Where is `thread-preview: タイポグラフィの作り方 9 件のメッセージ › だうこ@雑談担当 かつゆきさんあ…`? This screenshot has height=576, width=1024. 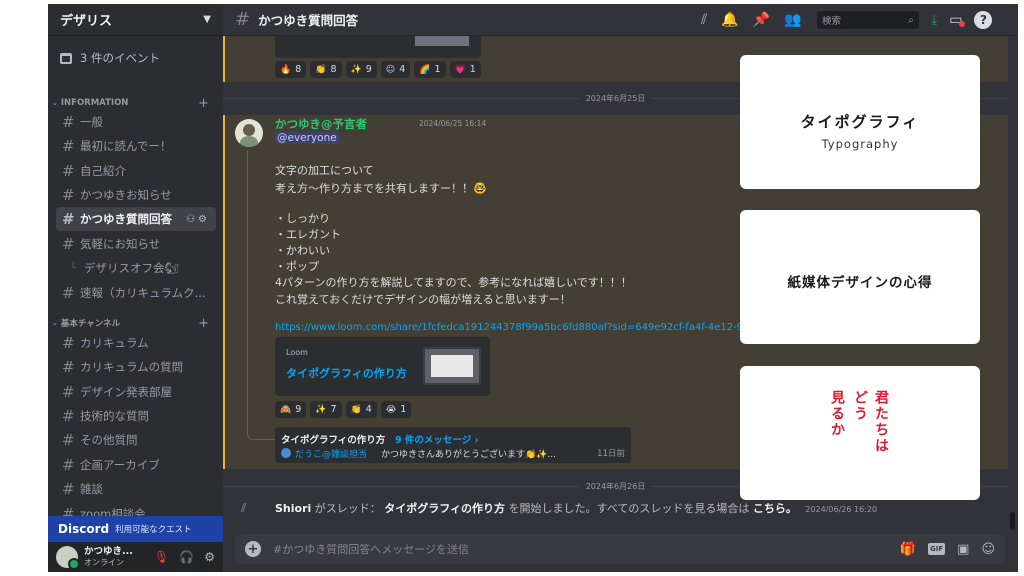
thread-preview: タイポグラフィの作り方 9 件のメッセージ › だうこ@雑談担当 かつゆきさんあ… is located at coordinates (453, 445).